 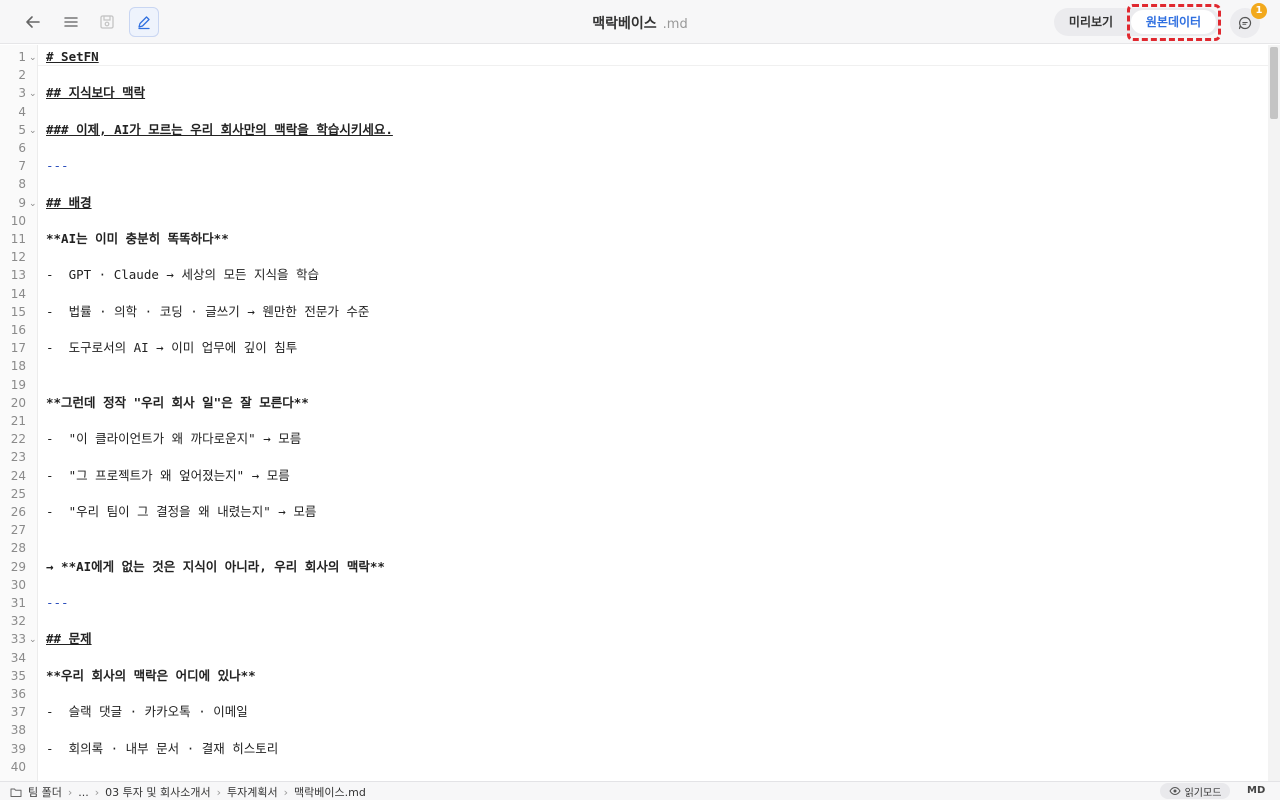 What do you see at coordinates (634, 730) in the screenshot?
I see `editor-line: 38` at bounding box center [634, 730].